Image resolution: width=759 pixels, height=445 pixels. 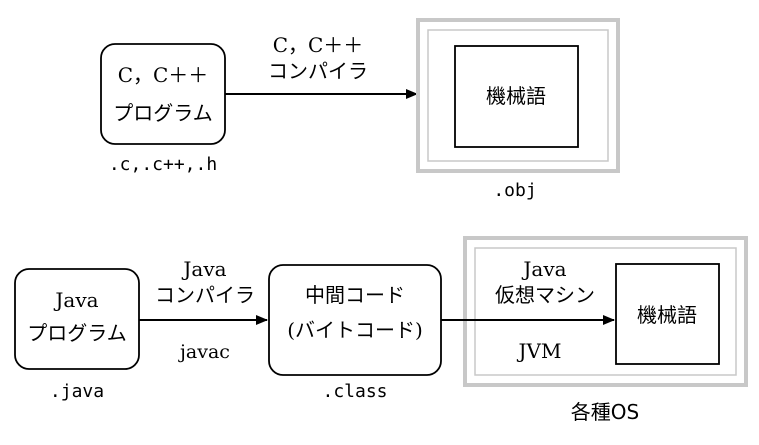 I want to click on jvm-label-line2: 仮想マシン, so click(x=545, y=295).